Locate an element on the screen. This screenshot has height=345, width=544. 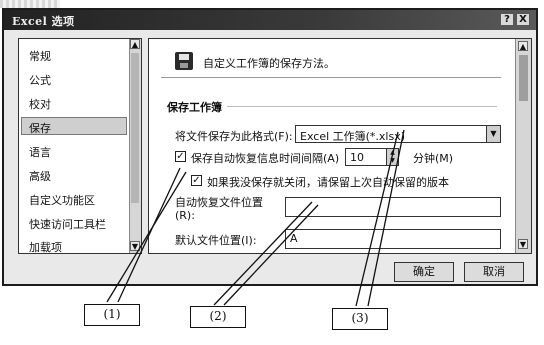
leader-1-b is located at coordinates (149, 235).